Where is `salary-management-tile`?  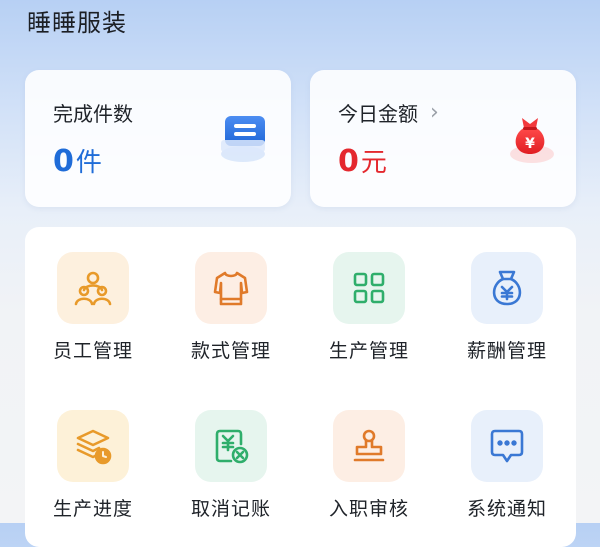 salary-management-tile is located at coordinates (507, 288).